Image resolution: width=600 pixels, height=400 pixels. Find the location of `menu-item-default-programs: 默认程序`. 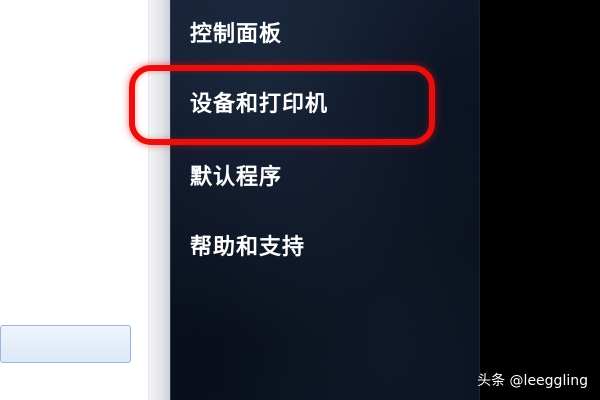

menu-item-default-programs: 默认程序 is located at coordinates (236, 178).